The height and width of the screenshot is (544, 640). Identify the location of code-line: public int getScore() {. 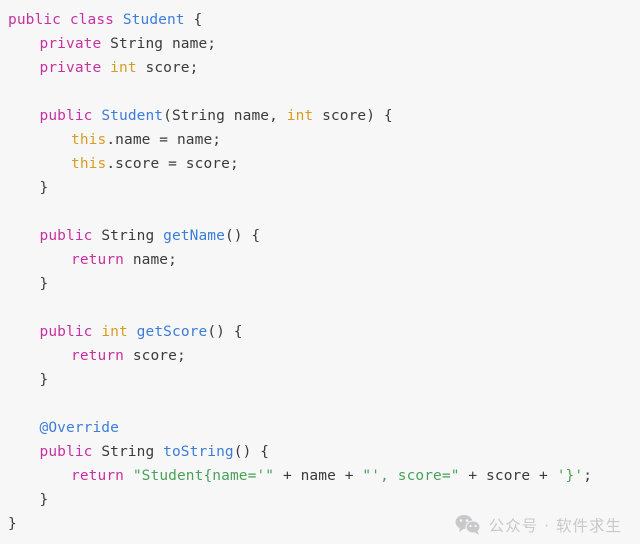
(320, 332).